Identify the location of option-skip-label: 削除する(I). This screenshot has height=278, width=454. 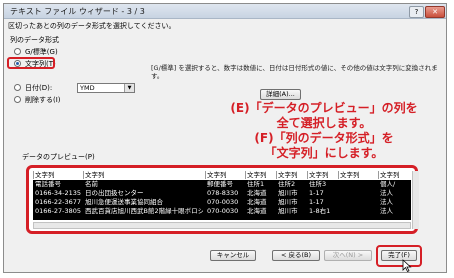
(43, 100).